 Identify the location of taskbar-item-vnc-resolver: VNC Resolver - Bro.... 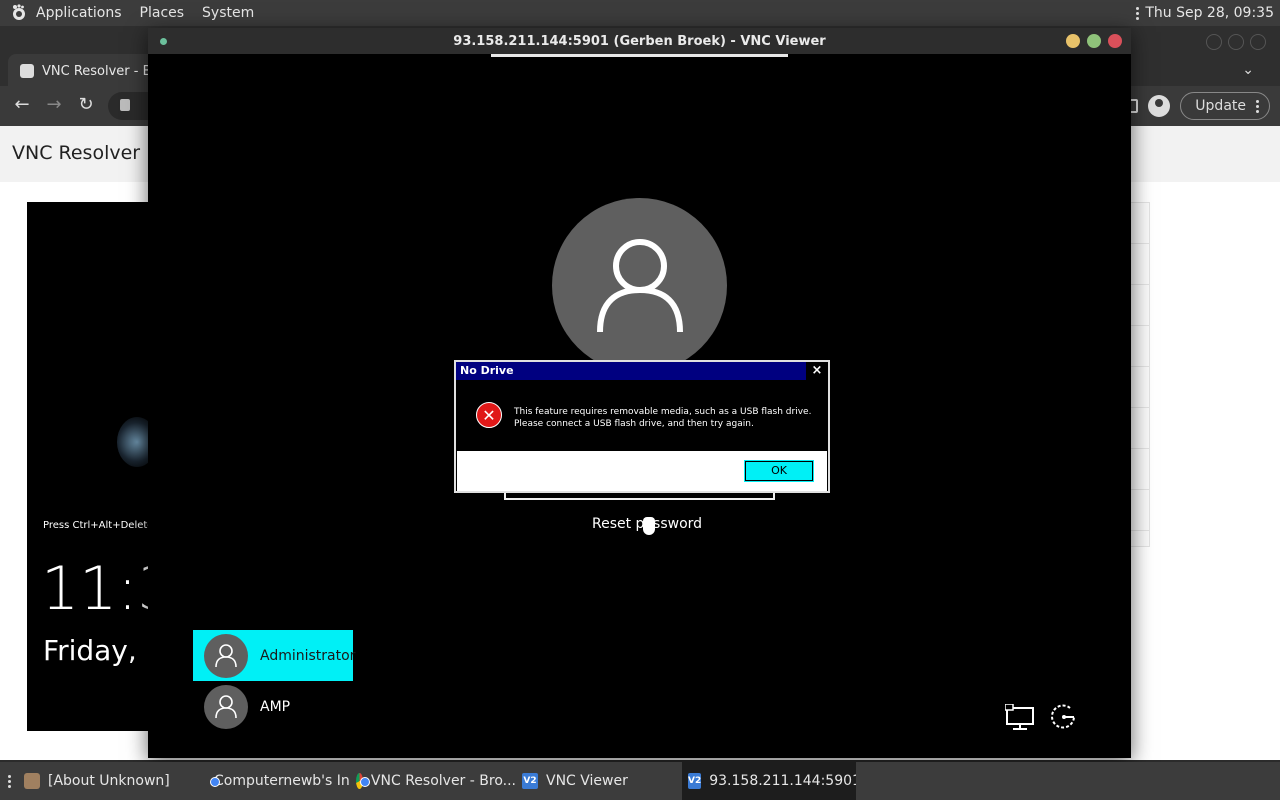
(433, 781).